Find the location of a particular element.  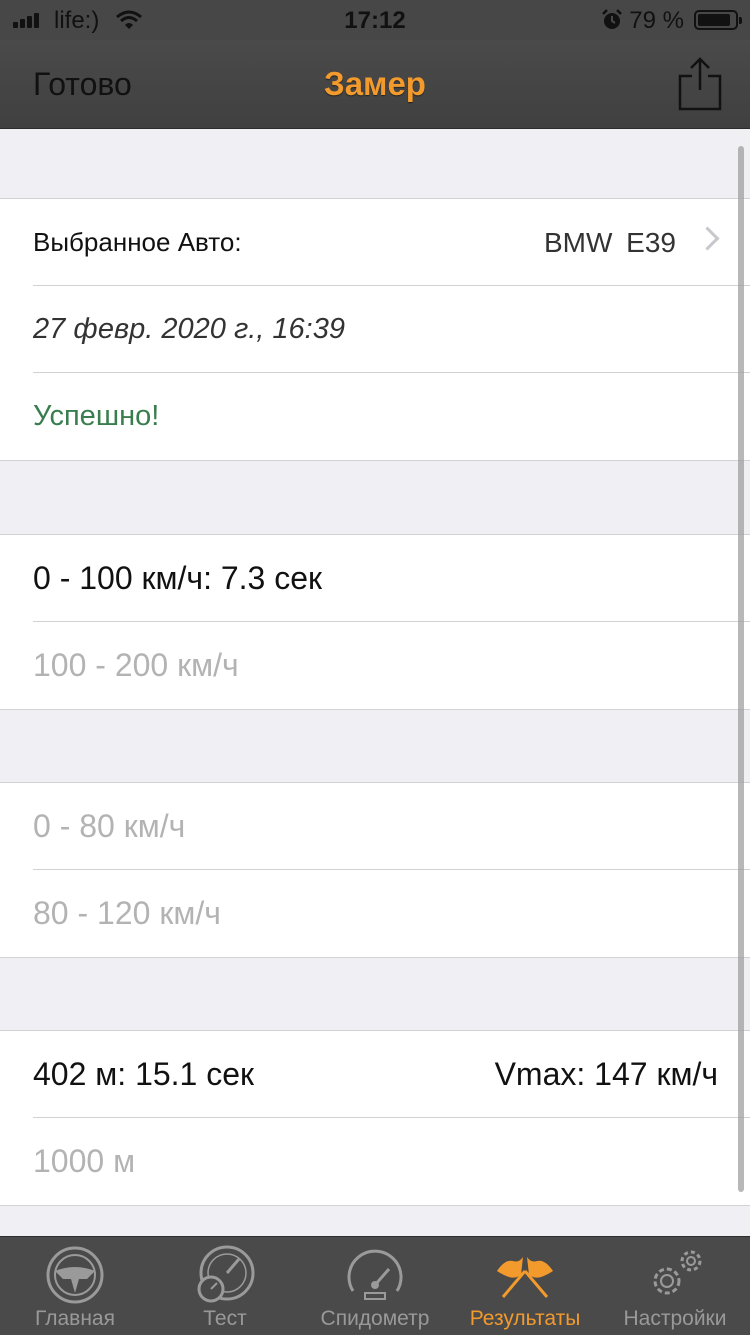

result-row: 100 - 200 км/ч is located at coordinates (375, 665).